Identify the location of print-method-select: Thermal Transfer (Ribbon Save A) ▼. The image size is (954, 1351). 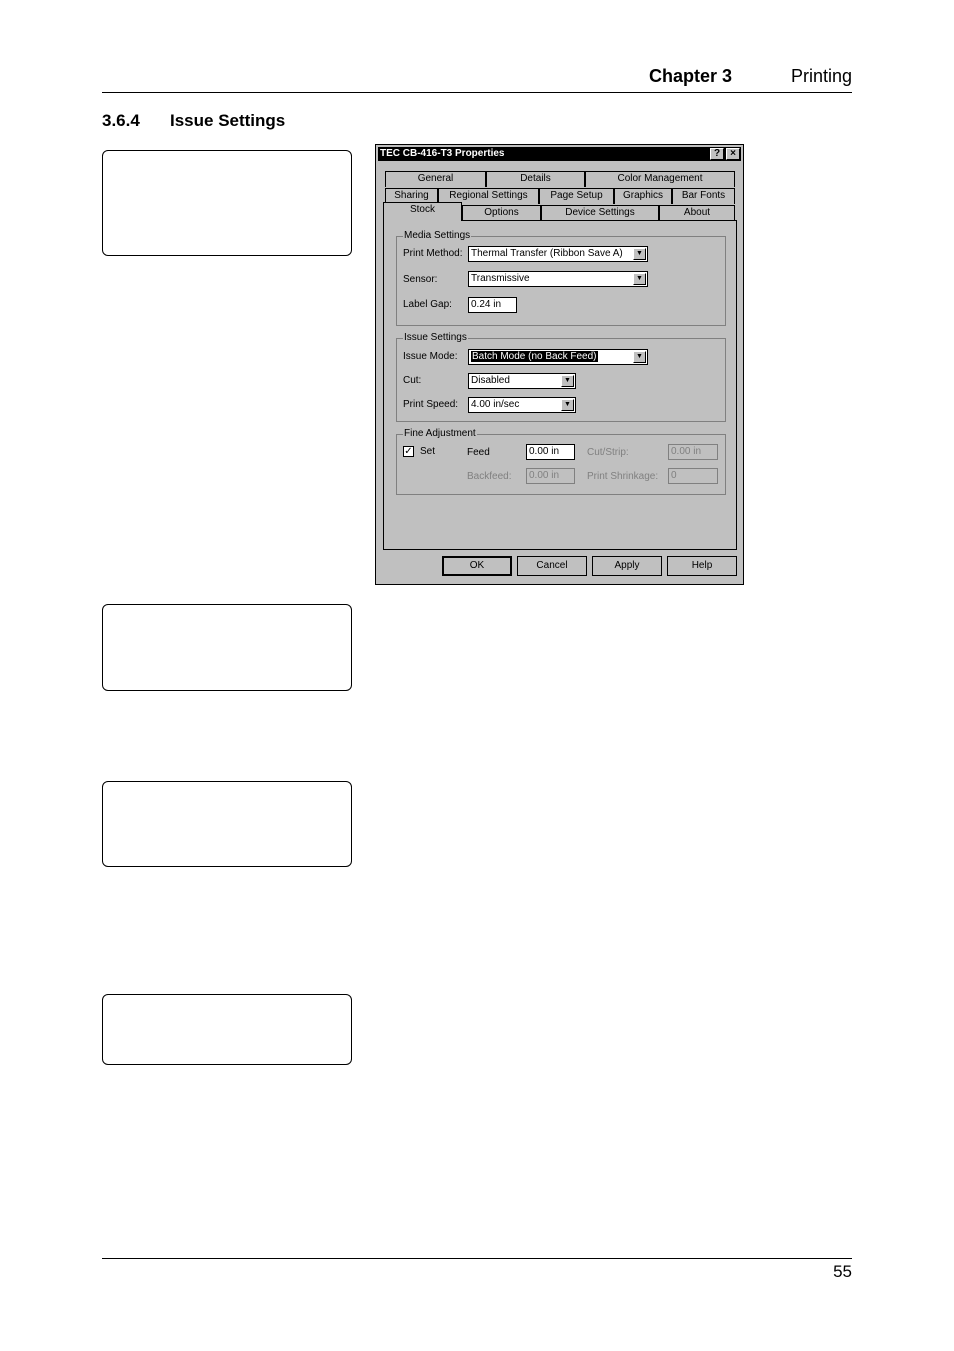
(558, 254).